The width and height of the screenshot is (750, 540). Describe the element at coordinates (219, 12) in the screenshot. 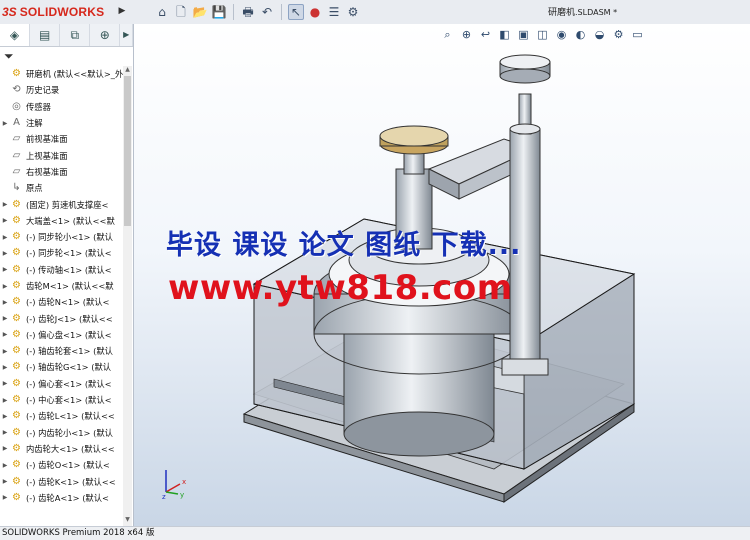

I see `save-icon: 💾` at that location.